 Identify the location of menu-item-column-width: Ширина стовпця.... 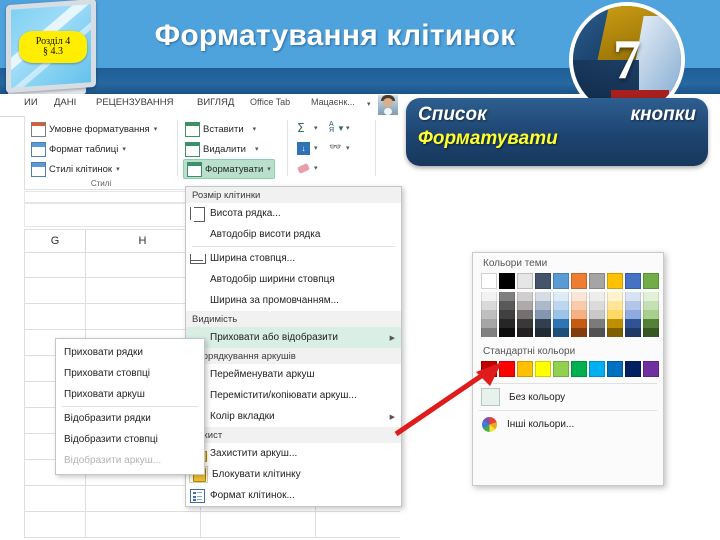
(293, 258).